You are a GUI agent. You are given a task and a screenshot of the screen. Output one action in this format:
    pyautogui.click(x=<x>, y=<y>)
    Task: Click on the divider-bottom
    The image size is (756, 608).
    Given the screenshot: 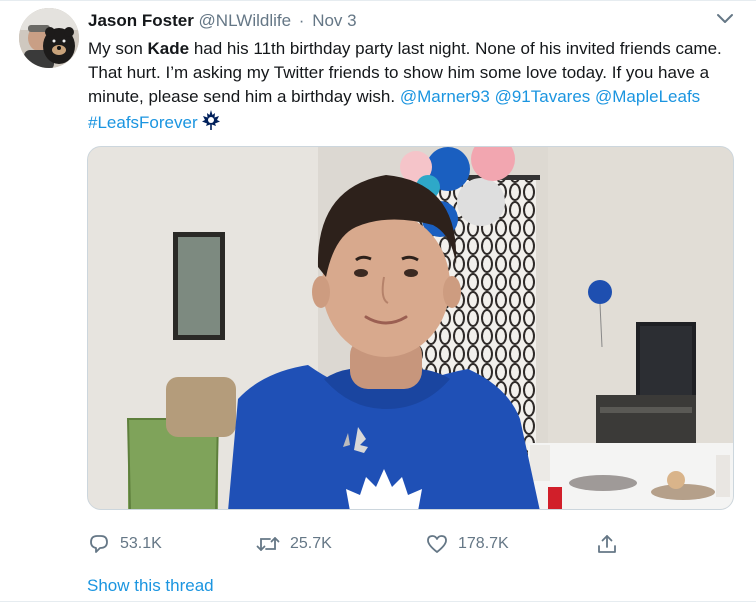 What is the action you would take?
    pyautogui.click(x=378, y=601)
    